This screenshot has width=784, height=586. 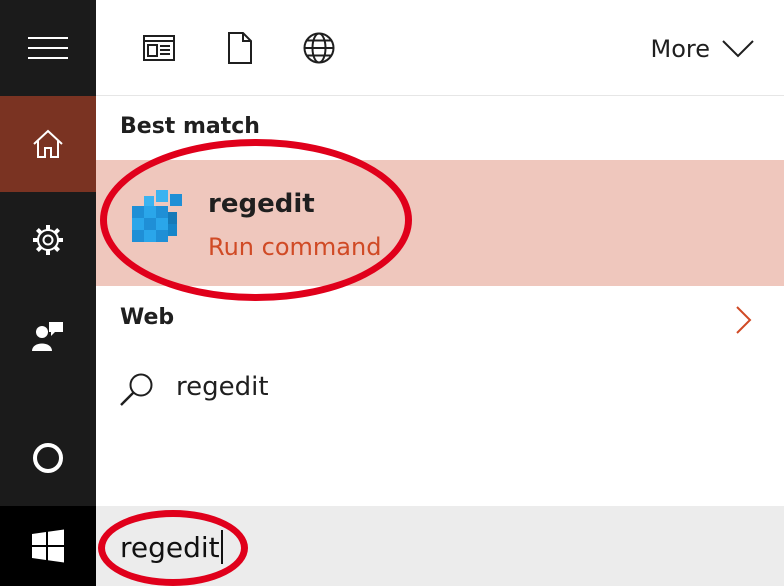 What do you see at coordinates (222, 387) in the screenshot?
I see `web-suggestion-text: regedit` at bounding box center [222, 387].